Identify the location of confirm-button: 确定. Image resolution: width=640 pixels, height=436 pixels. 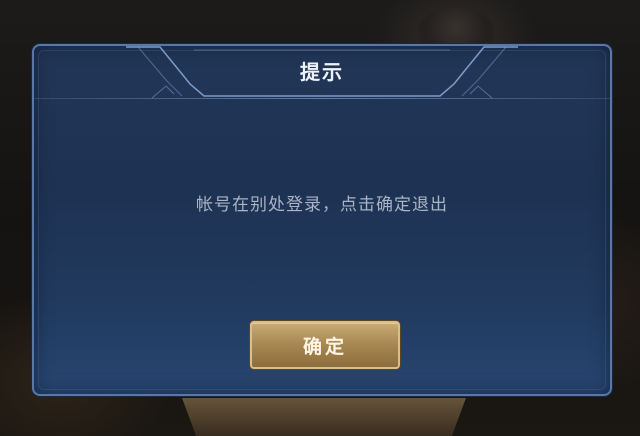
(325, 345).